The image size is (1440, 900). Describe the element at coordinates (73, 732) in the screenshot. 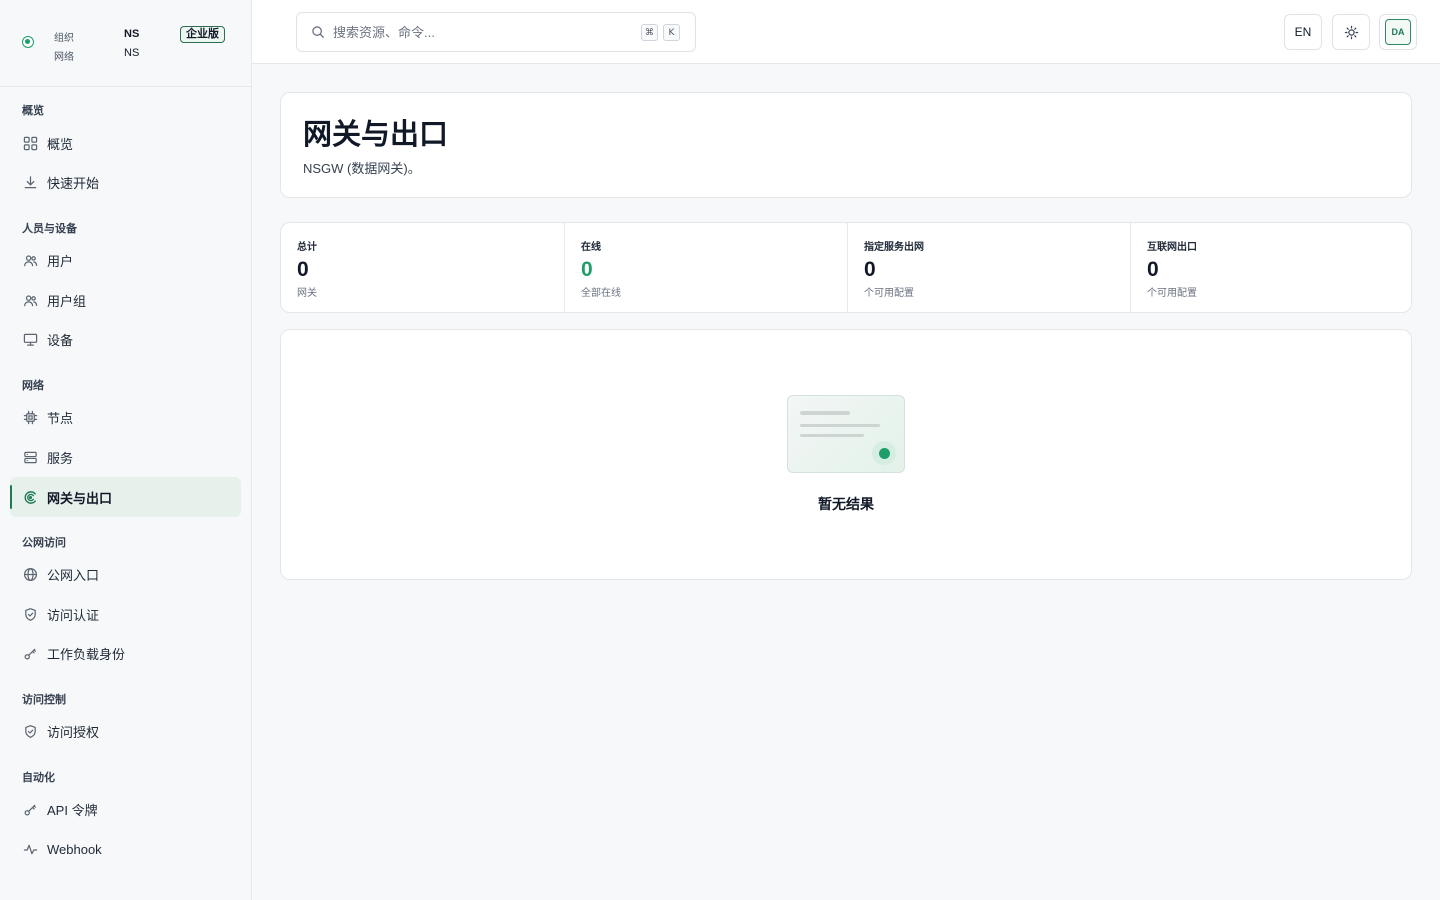

I see `sidebar-item-label: 访问授权` at that location.